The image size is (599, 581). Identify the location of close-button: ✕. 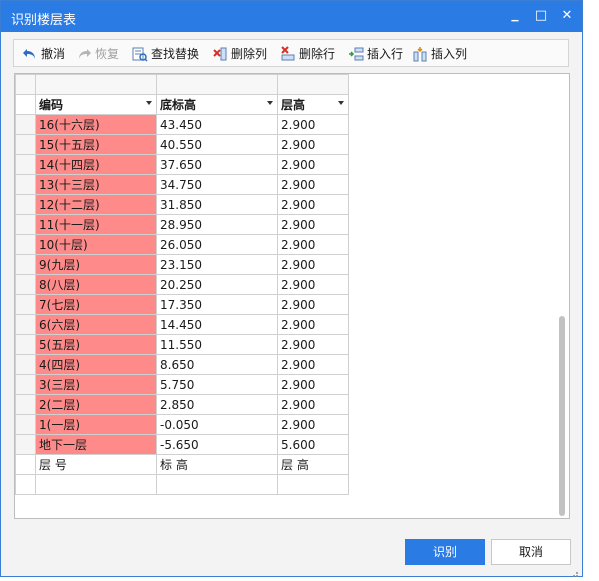
(567, 16).